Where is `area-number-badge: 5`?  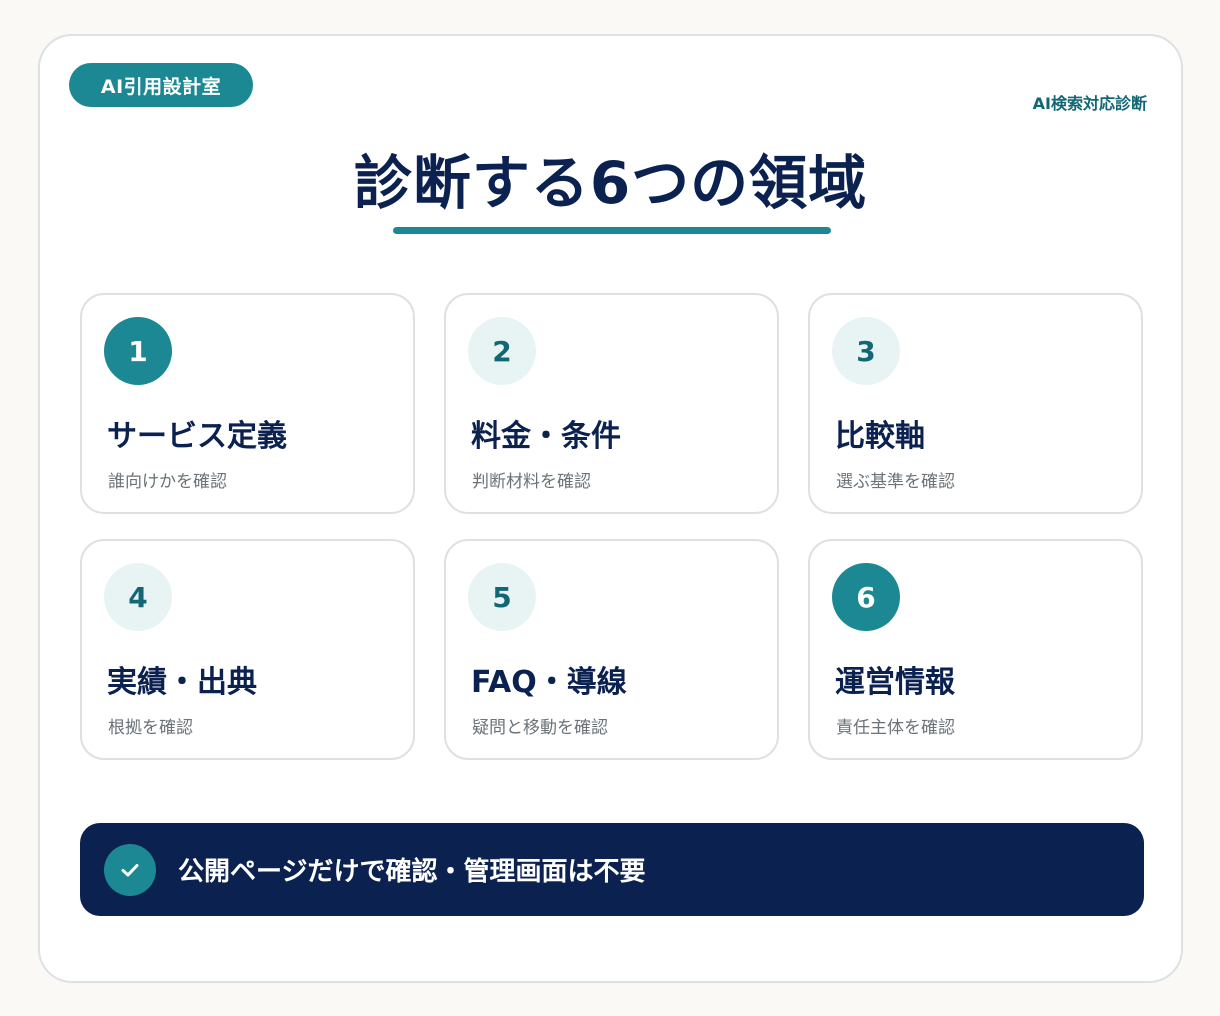 area-number-badge: 5 is located at coordinates (502, 597).